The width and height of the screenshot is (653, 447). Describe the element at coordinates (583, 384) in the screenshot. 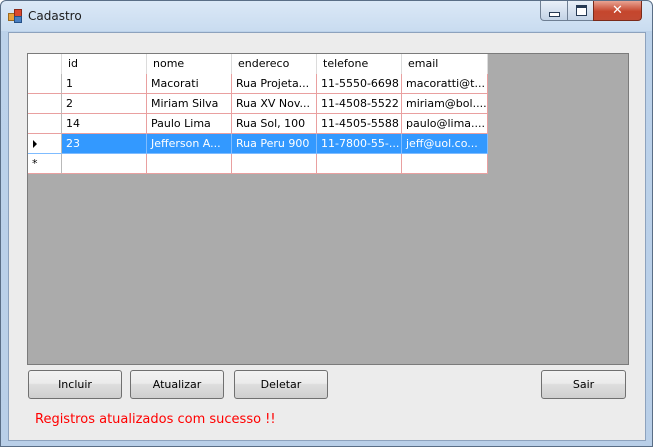

I see `sair-button: Sair` at that location.